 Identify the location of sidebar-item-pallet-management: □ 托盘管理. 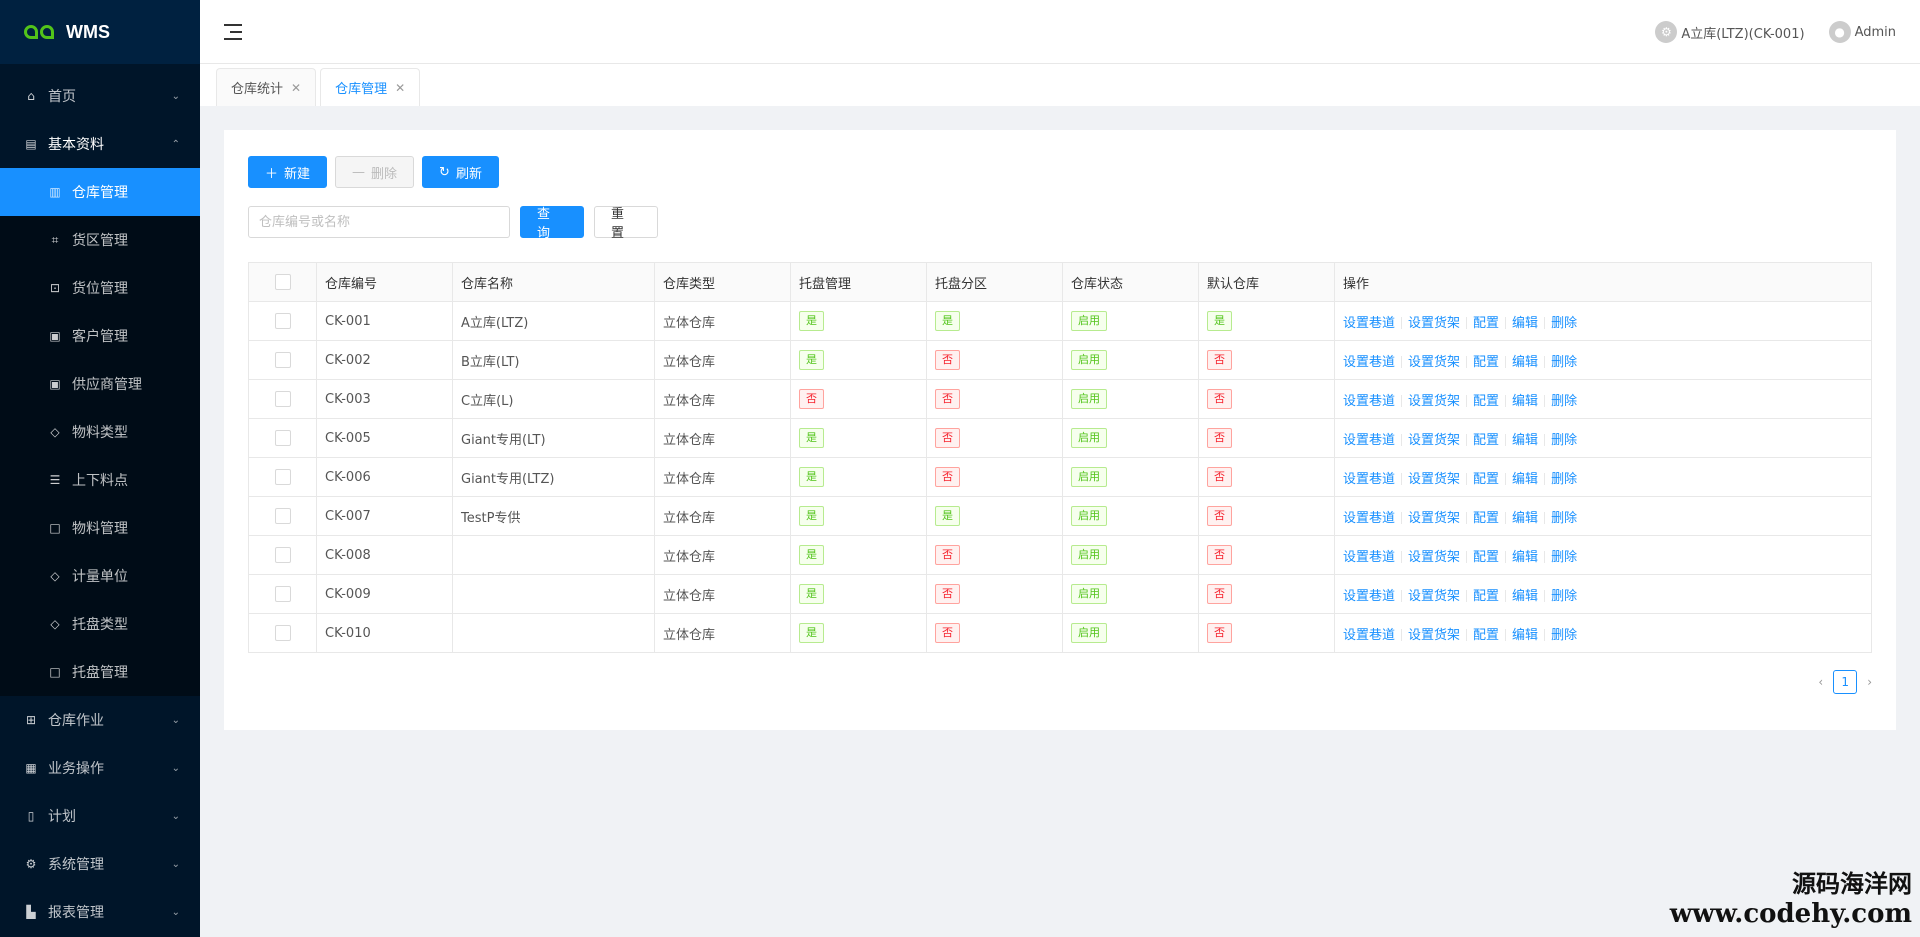
(100, 672).